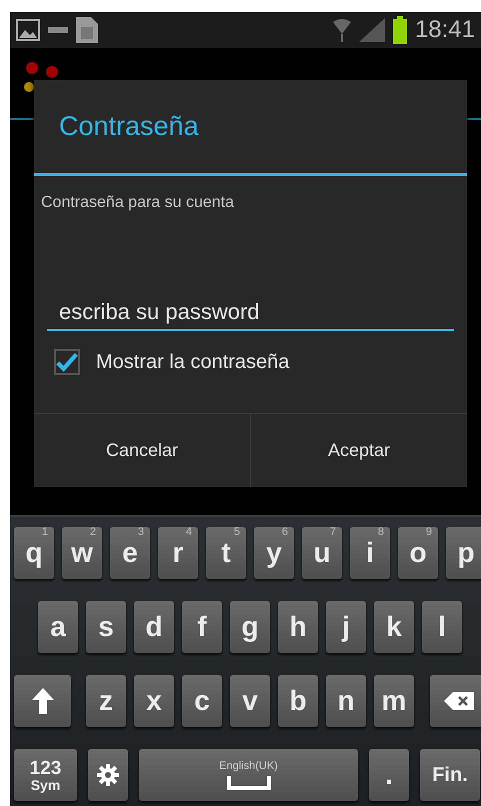  I want to click on key-hint: 3, so click(141, 532).